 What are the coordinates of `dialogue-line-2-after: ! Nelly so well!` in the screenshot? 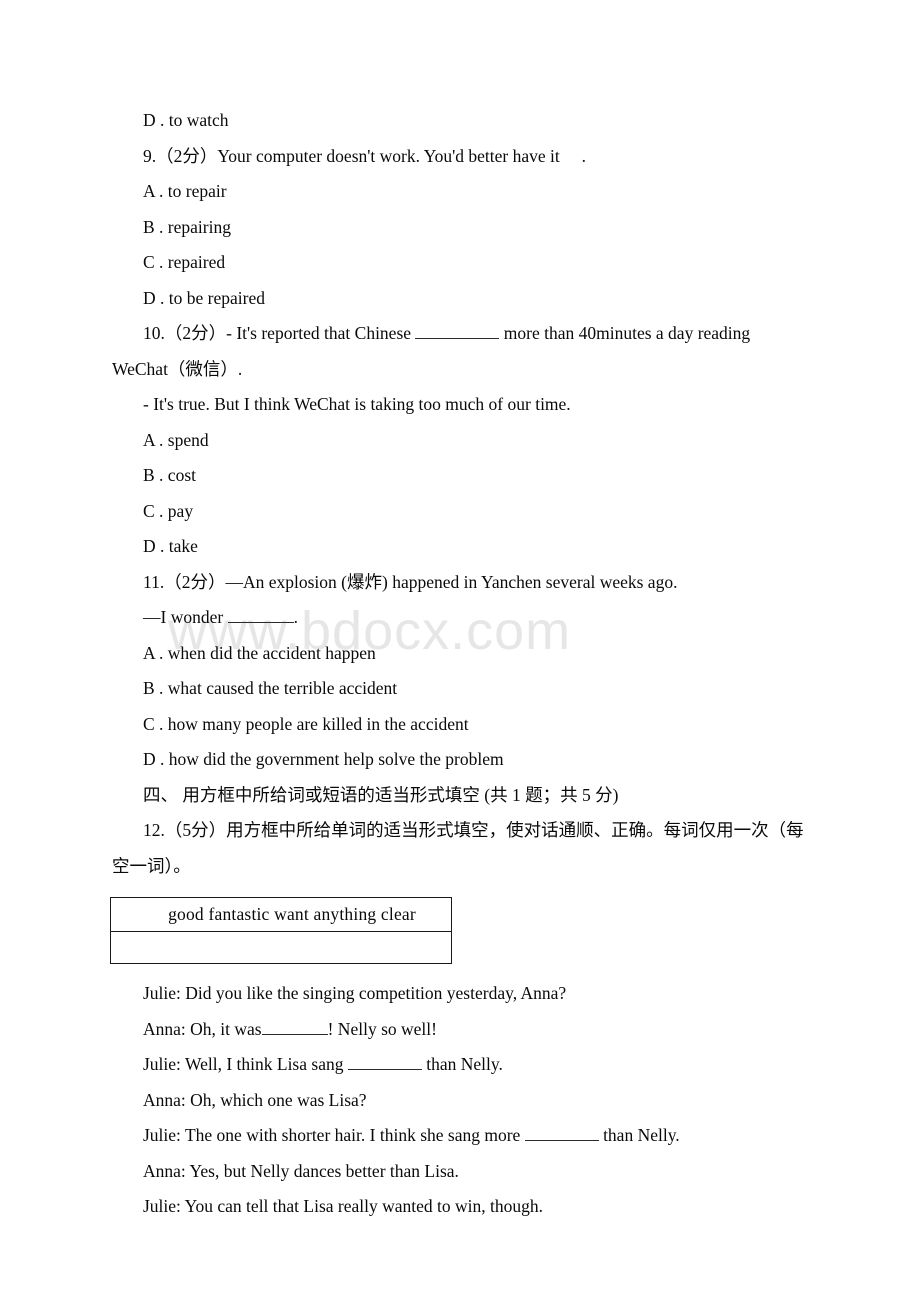 It's located at (382, 1028).